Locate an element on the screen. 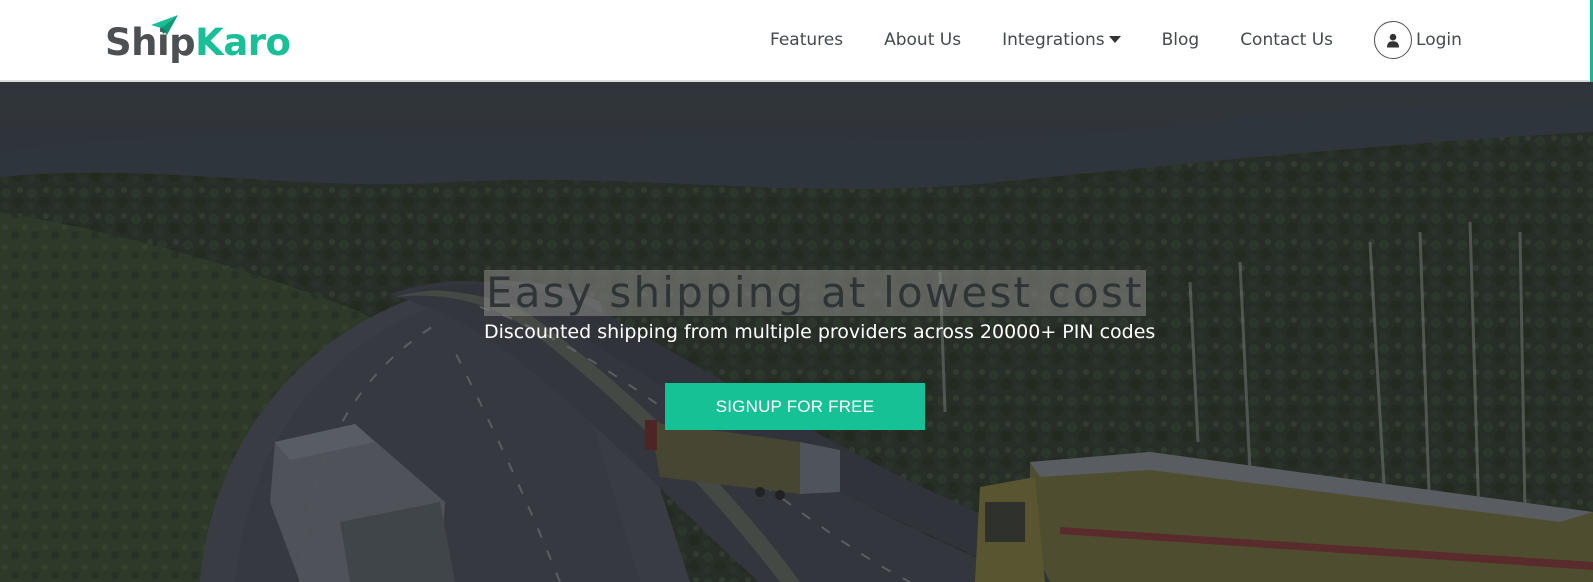  nav-features: Features is located at coordinates (806, 40).